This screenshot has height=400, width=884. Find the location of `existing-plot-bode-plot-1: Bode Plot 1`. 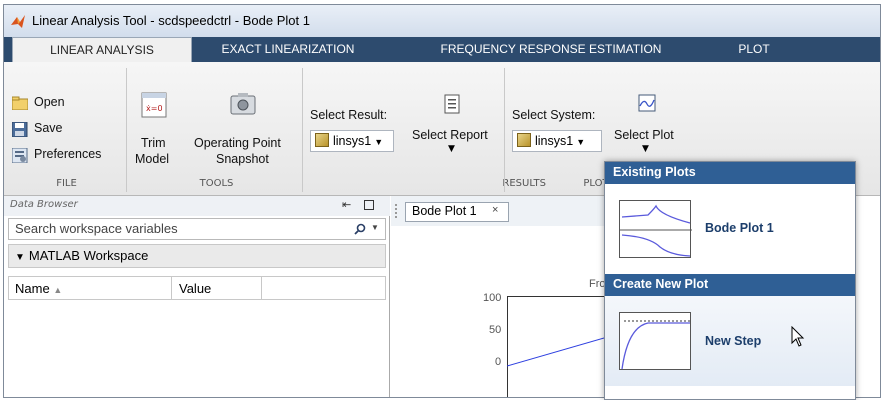

existing-plot-bode-plot-1: Bode Plot 1 is located at coordinates (730, 228).